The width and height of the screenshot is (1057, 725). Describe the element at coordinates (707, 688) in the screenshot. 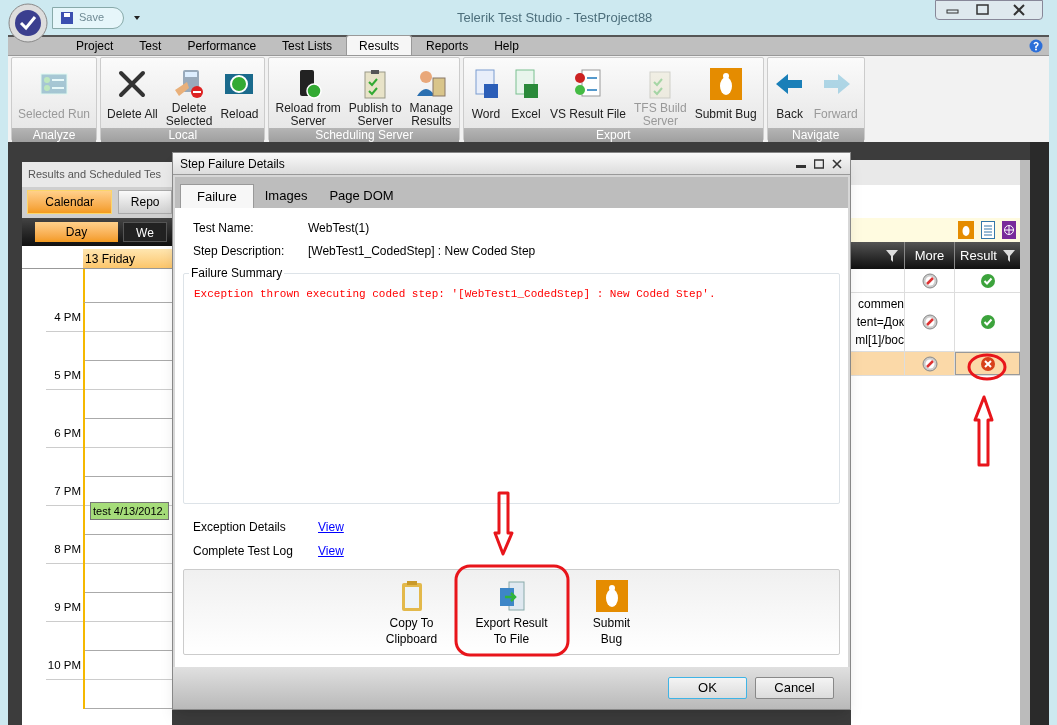

I see `dialog-button: OK` at that location.